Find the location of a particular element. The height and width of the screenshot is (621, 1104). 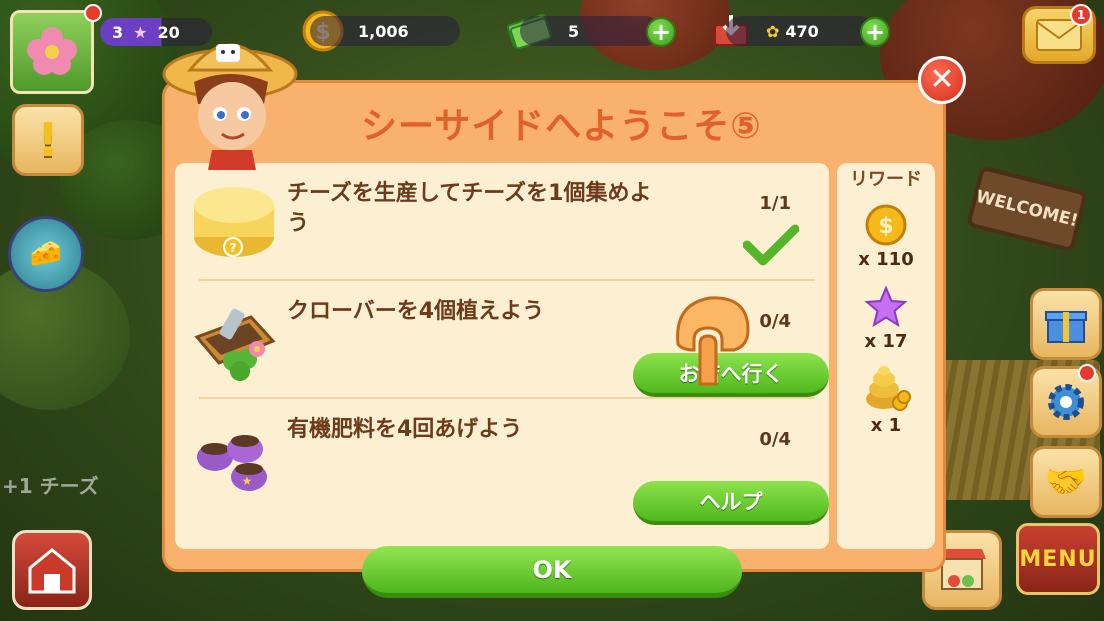

player-avatar is located at coordinates (52, 52).